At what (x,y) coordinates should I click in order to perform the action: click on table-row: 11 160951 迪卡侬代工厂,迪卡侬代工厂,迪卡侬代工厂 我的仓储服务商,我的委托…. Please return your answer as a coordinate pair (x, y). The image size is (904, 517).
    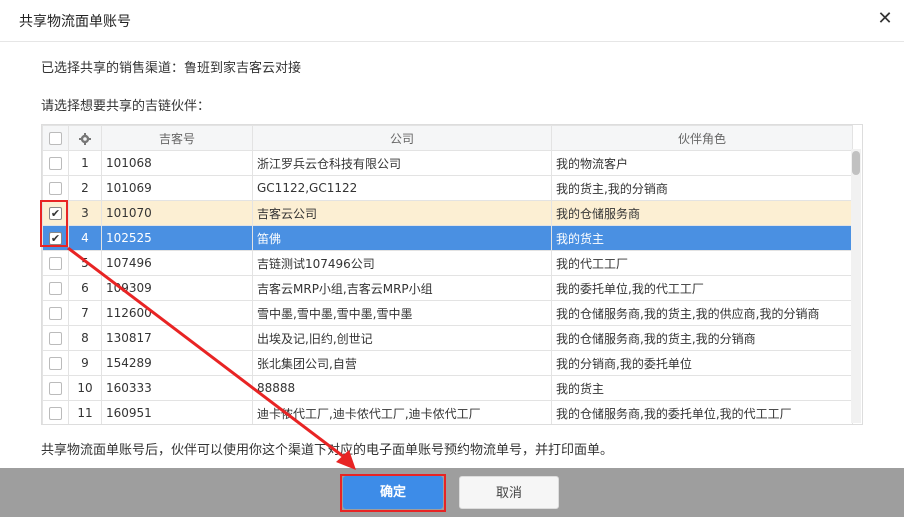
    Looking at the image, I should click on (447, 412).